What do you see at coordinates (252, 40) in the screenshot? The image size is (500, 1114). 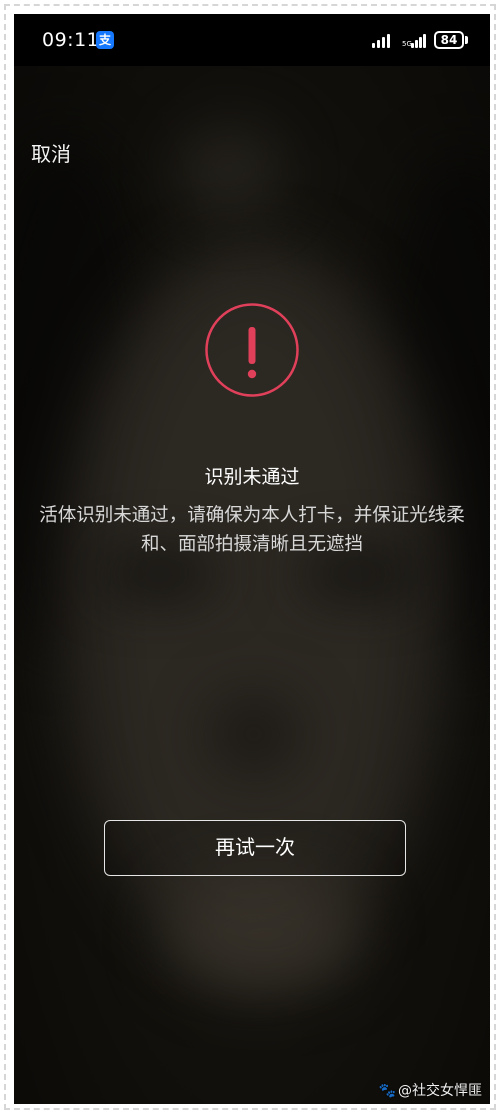 I see `status-bar: 09:11 支 5G 84` at bounding box center [252, 40].